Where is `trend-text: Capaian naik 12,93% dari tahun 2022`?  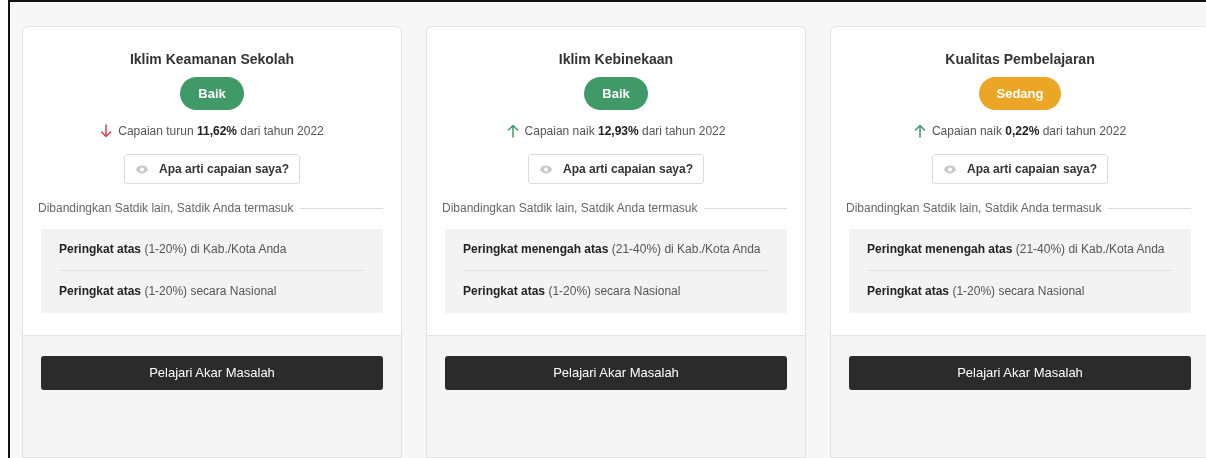 trend-text: Capaian naik 12,93% dari tahun 2022 is located at coordinates (625, 131).